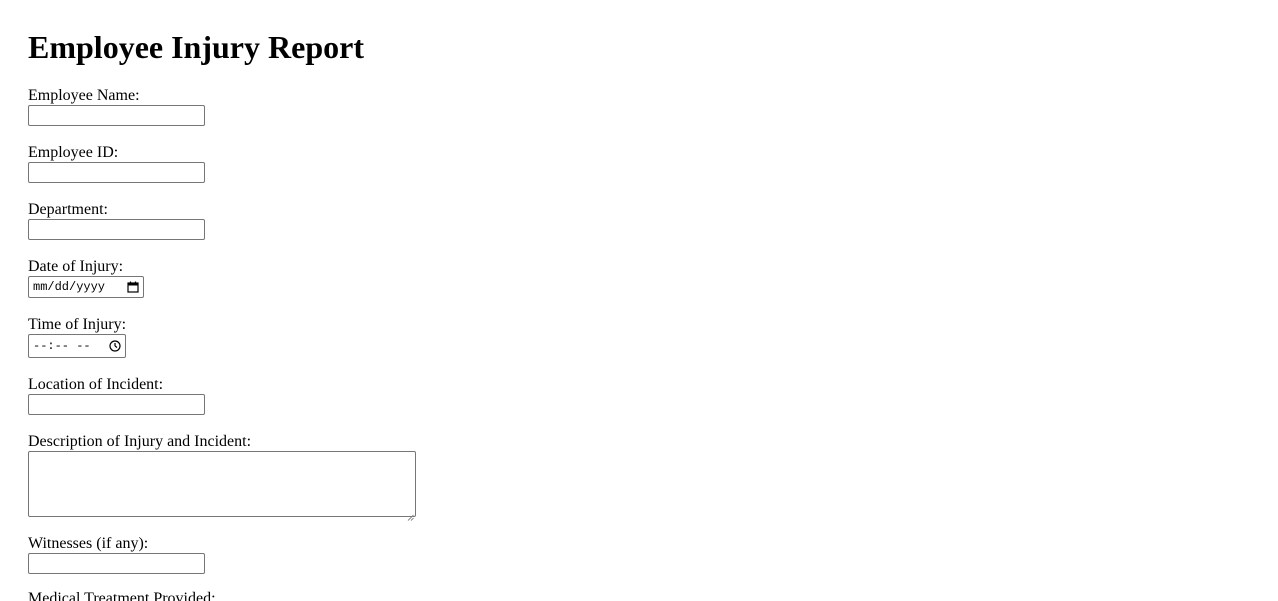  What do you see at coordinates (140, 441) in the screenshot?
I see `description-label: Description of Injury and Incident:` at bounding box center [140, 441].